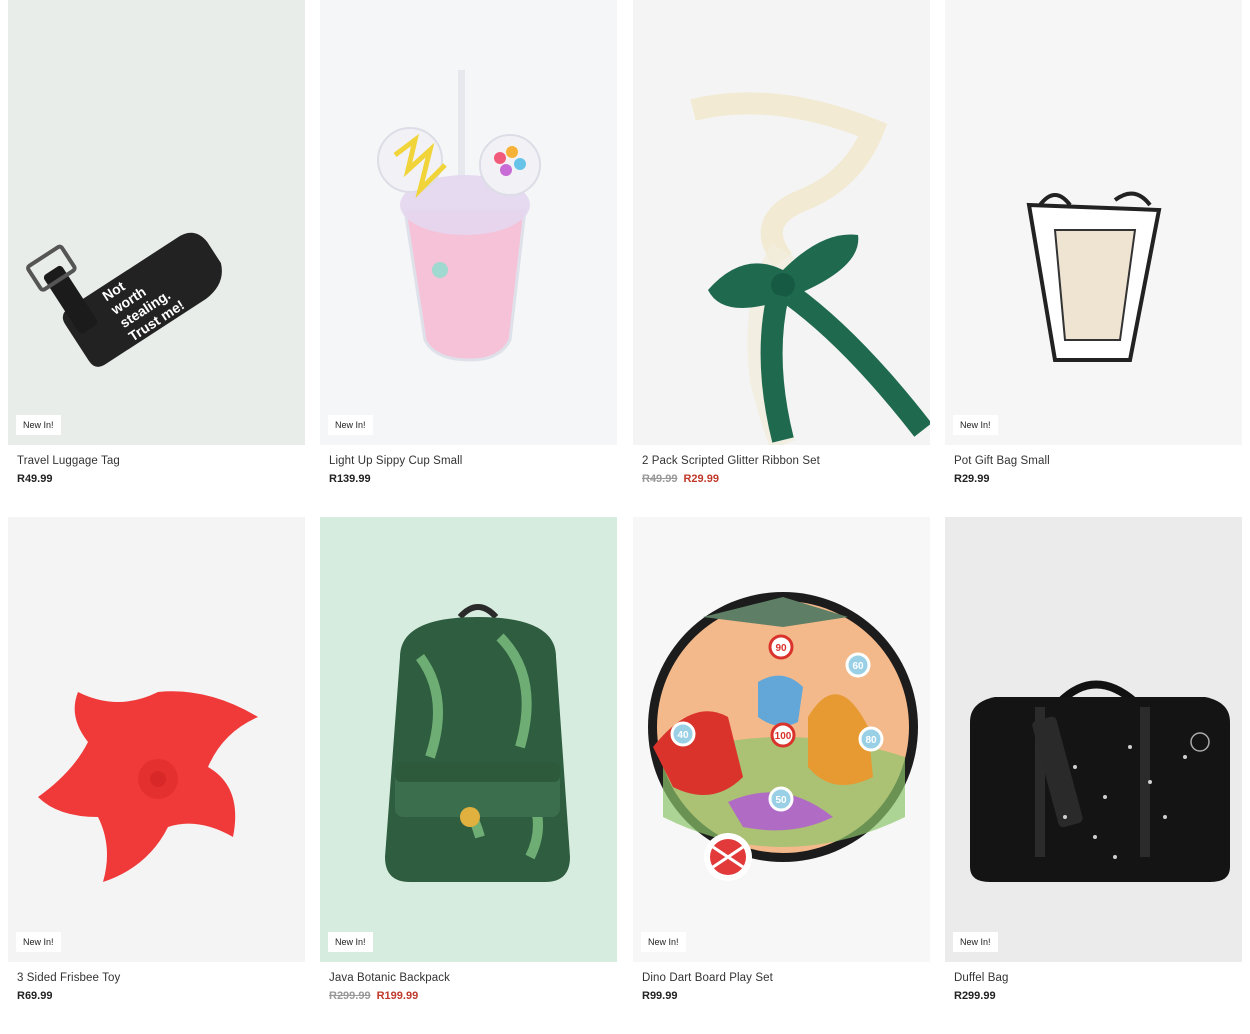 Image resolution: width=1250 pixels, height=1034 pixels. What do you see at coordinates (781, 800) in the screenshot?
I see `target-number: 50` at bounding box center [781, 800].